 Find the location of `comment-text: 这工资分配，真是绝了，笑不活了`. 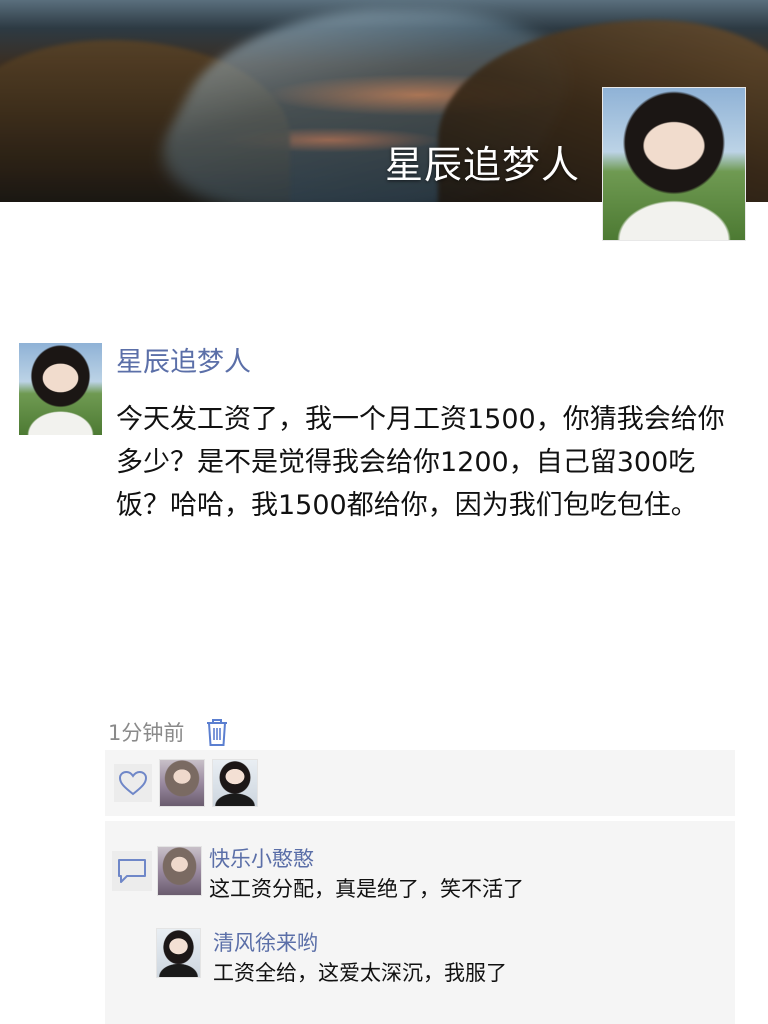

comment-text: 这工资分配，真是绝了，笑不活了 is located at coordinates (366, 889).